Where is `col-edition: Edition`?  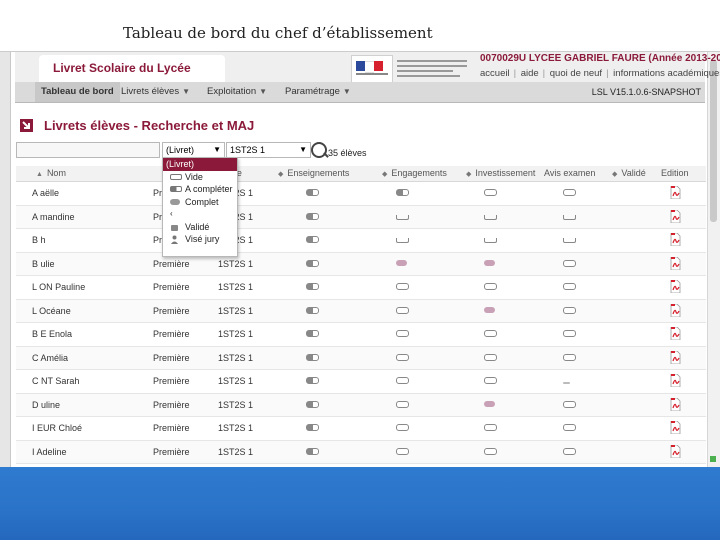
col-edition: Edition is located at coordinates (675, 173).